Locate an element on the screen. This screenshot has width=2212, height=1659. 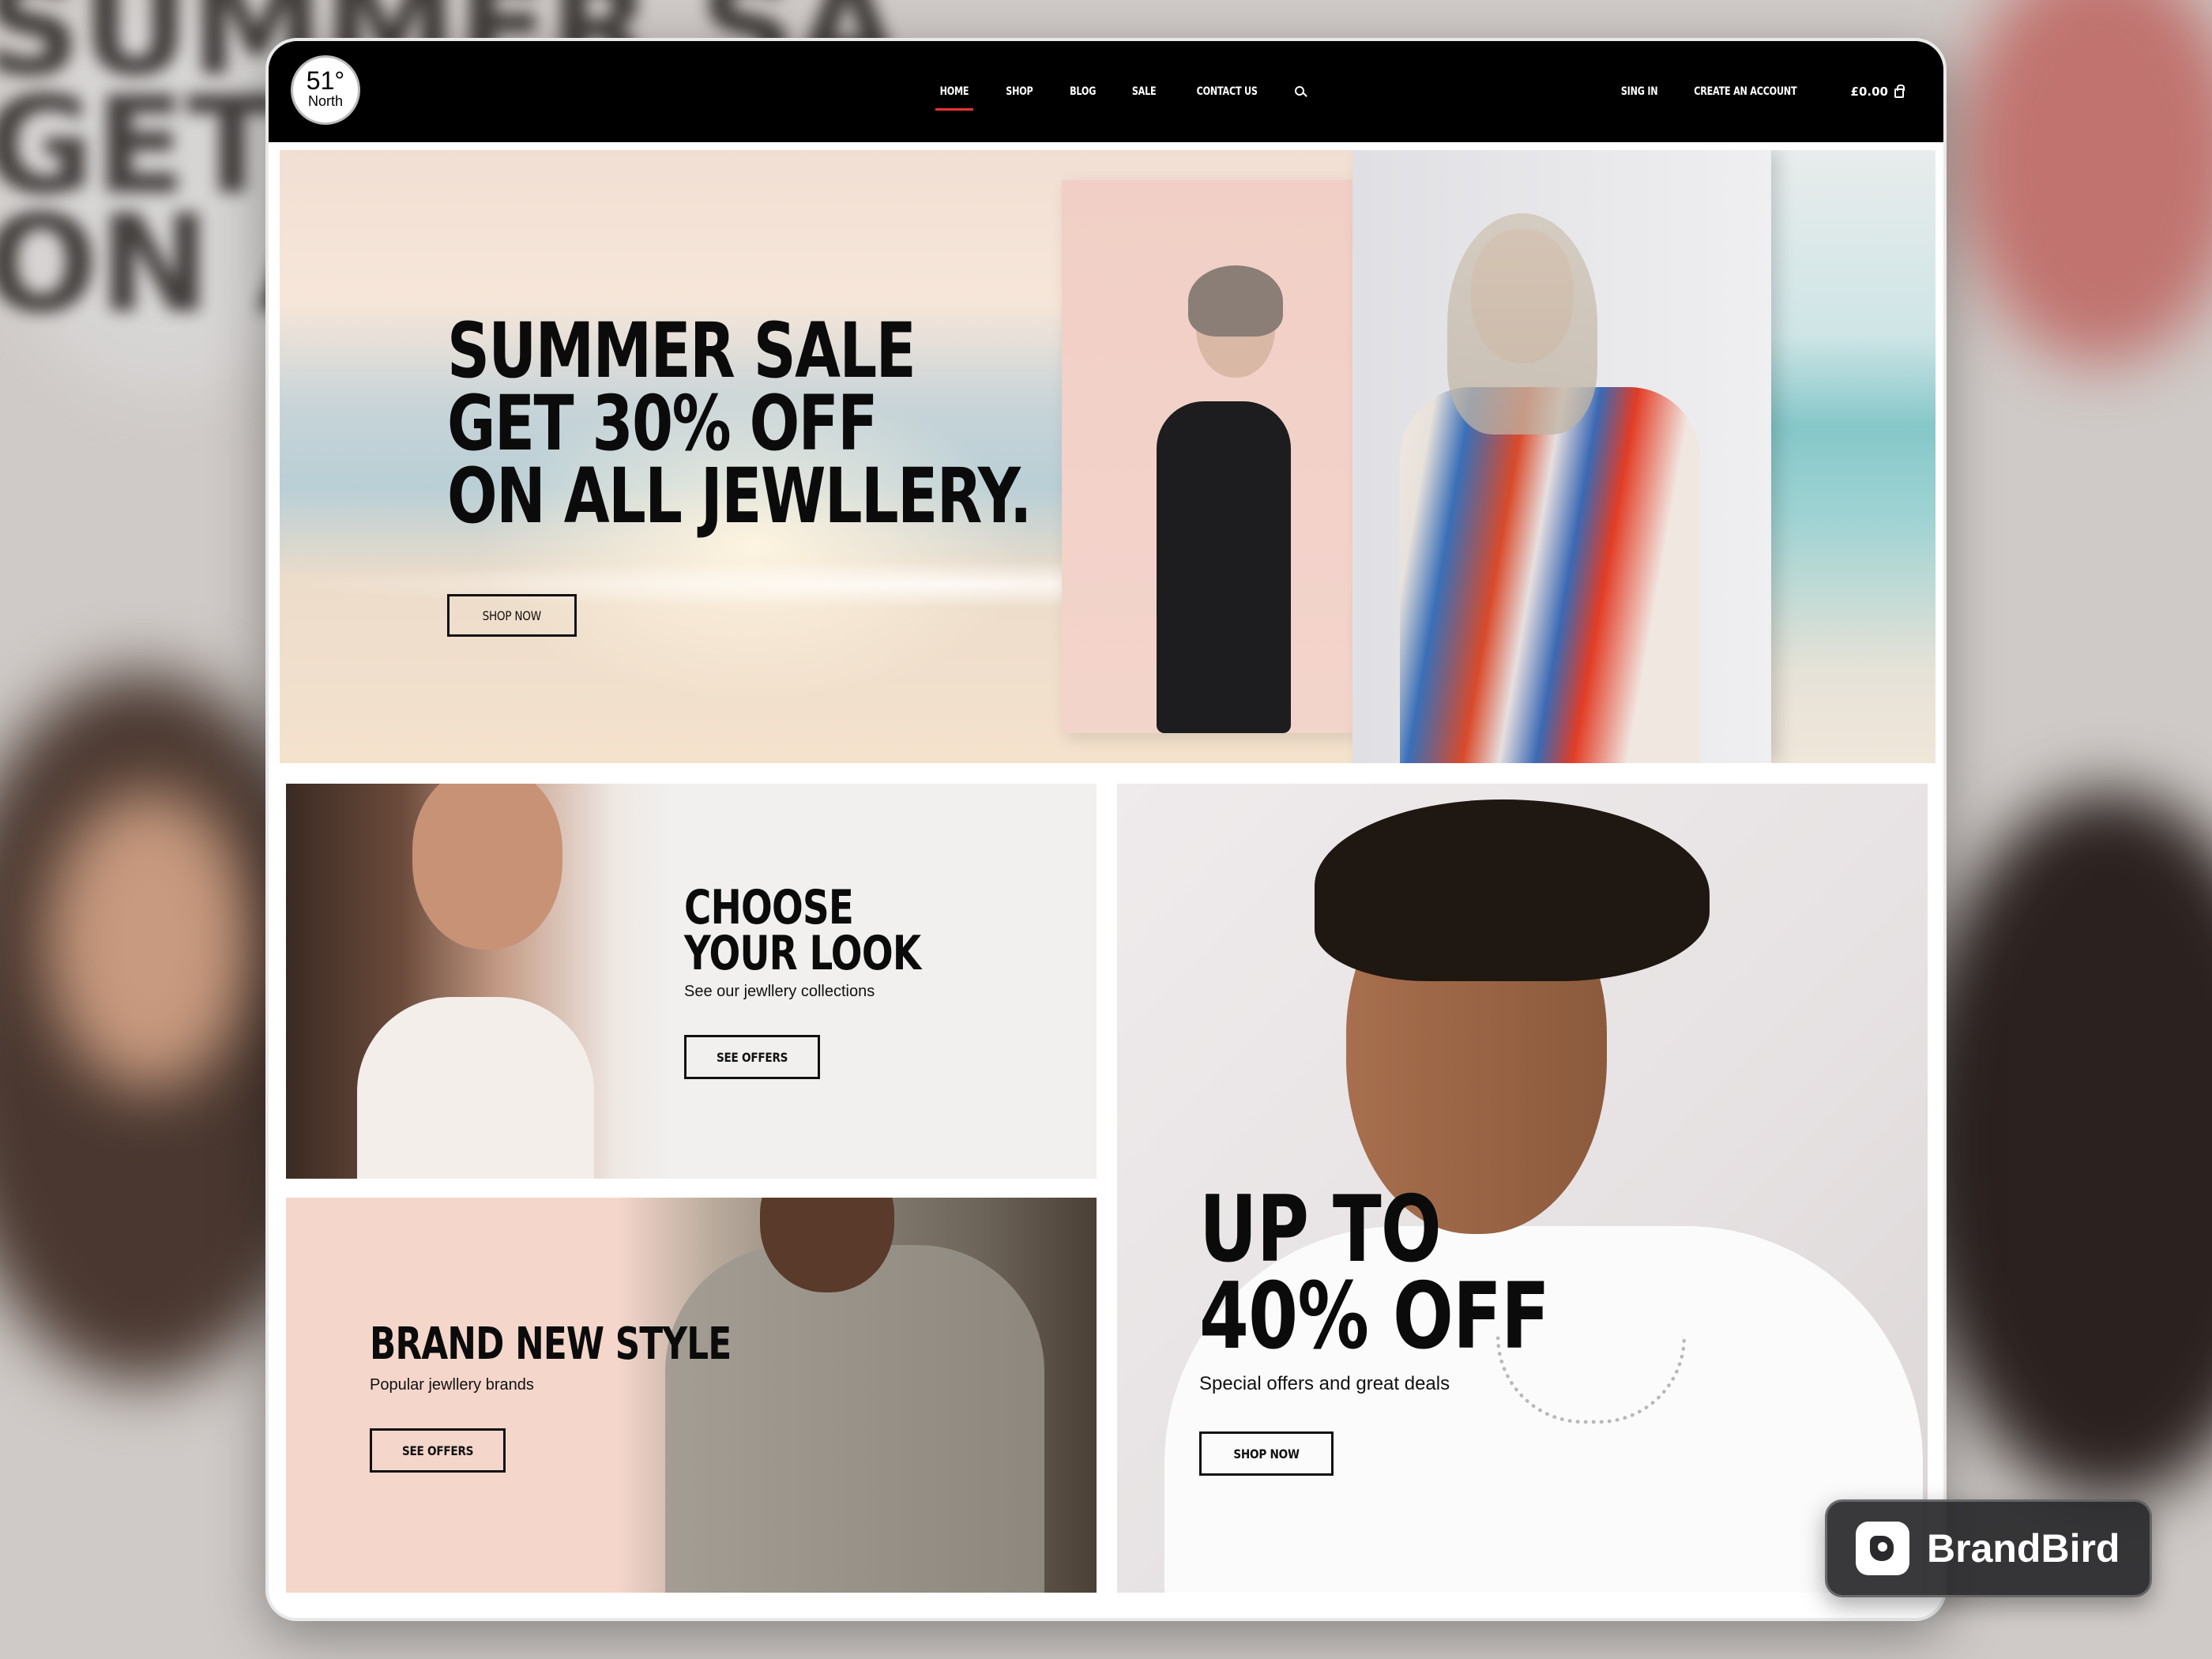
account-menu: SING IN CREATE AN ACCOUNT £0.00 is located at coordinates (1756, 92).